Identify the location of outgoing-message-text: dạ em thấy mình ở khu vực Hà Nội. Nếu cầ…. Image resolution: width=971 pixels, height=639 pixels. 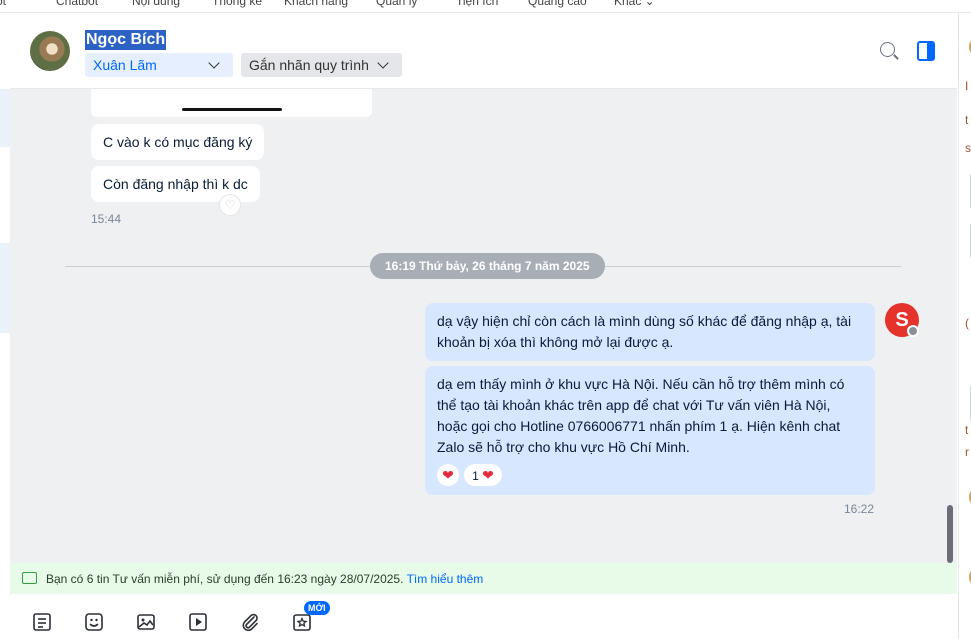
(641, 415).